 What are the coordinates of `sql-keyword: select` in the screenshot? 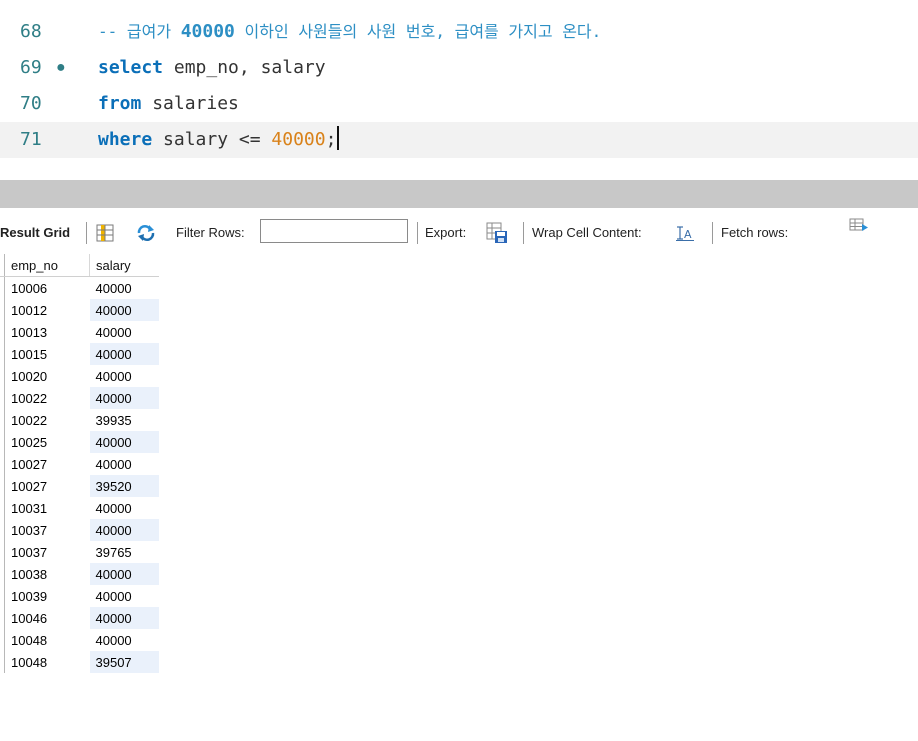 It's located at (131, 67).